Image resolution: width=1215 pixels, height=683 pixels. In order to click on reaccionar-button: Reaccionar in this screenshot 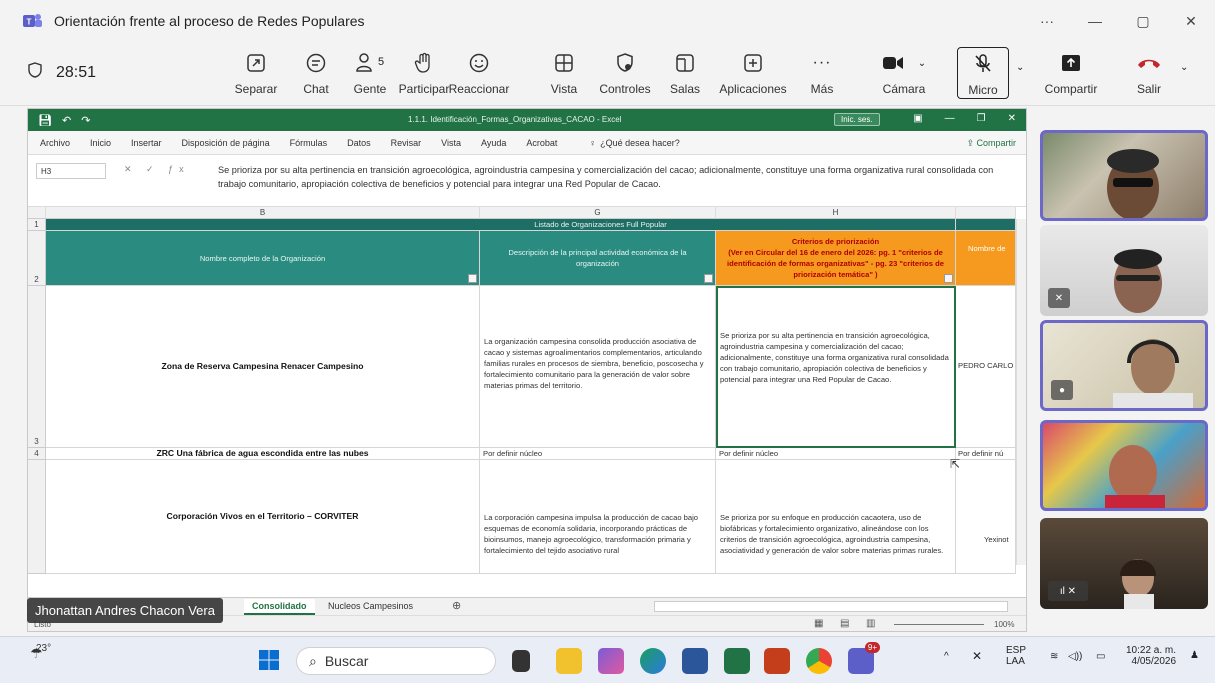, I will do `click(479, 73)`.